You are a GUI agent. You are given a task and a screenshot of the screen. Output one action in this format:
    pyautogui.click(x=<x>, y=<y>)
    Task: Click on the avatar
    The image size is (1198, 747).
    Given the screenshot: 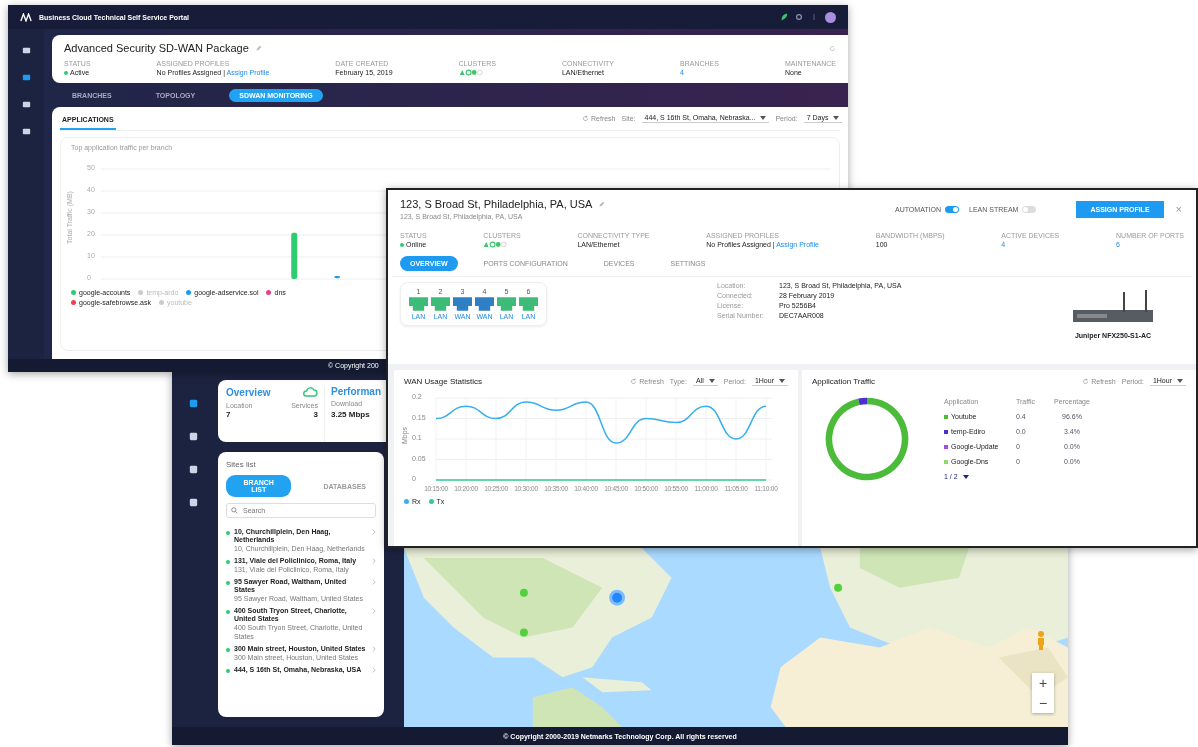 What is the action you would take?
    pyautogui.click(x=830, y=17)
    